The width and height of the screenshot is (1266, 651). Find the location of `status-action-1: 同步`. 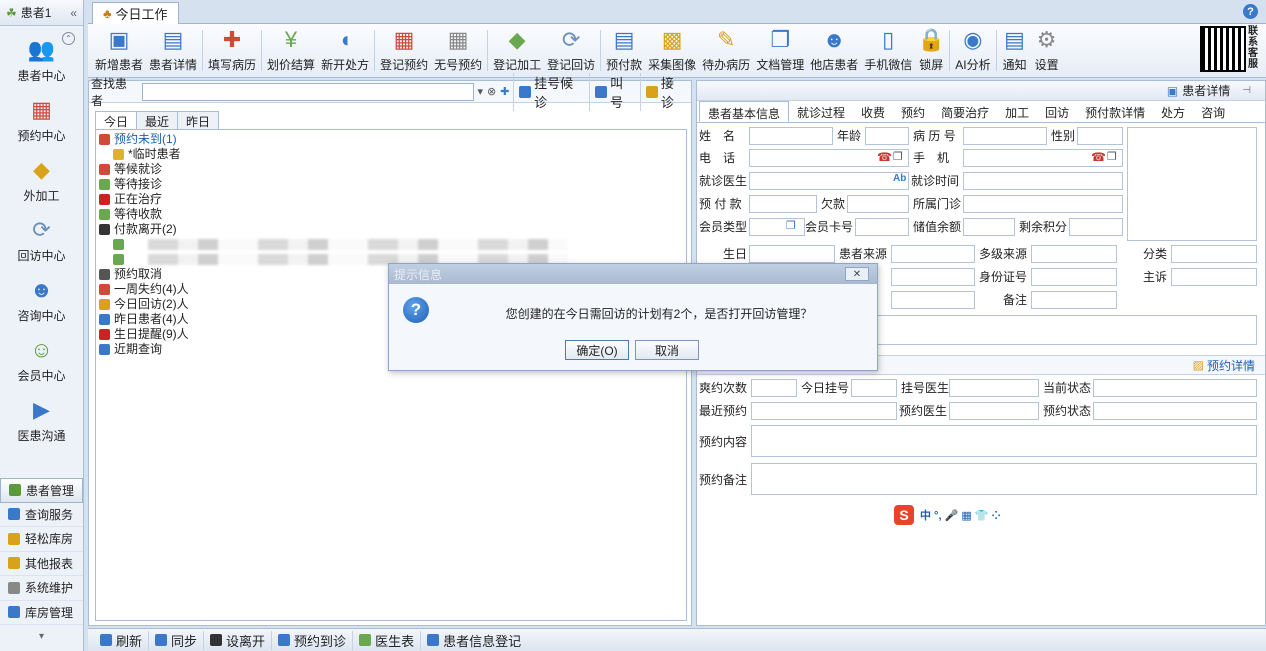

status-action-1: 同步 is located at coordinates (177, 640).